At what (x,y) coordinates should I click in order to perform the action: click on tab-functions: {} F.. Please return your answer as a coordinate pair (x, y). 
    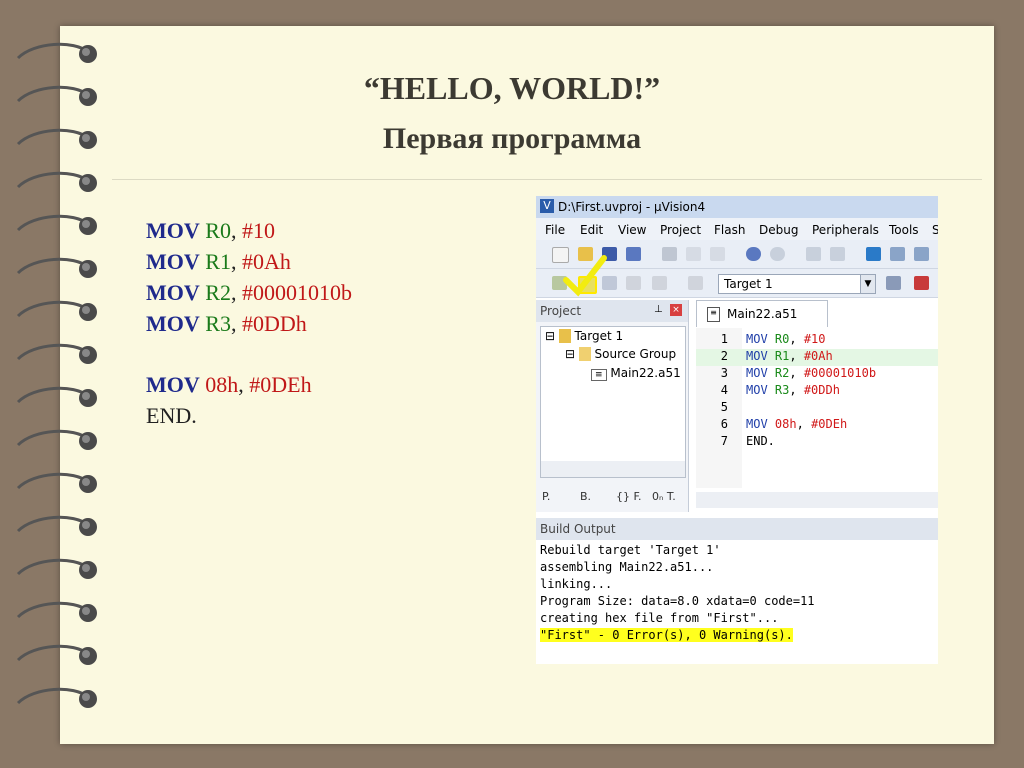
    Looking at the image, I should click on (629, 496).